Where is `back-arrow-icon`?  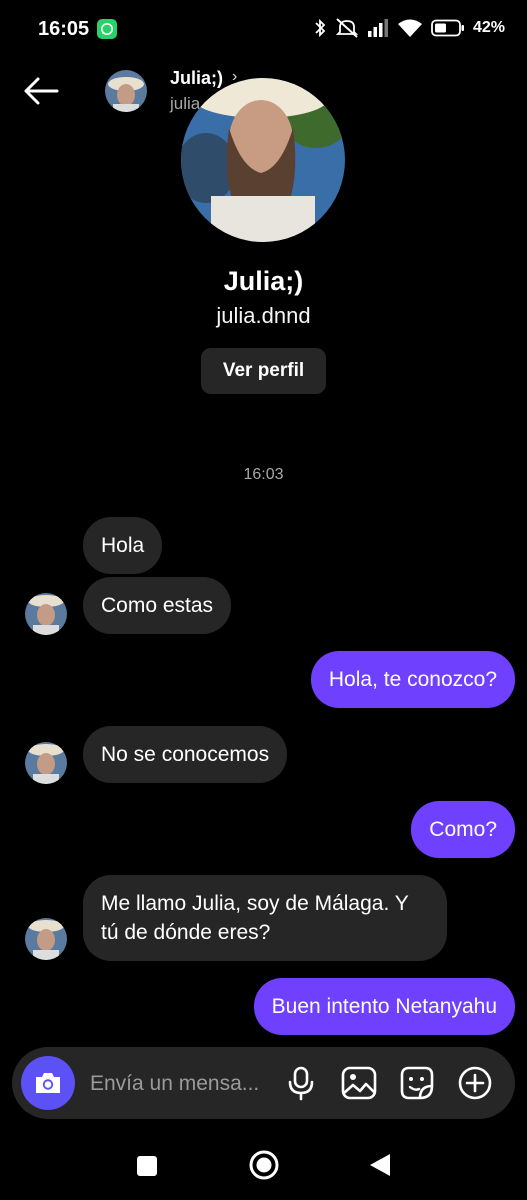
back-arrow-icon is located at coordinates (41, 91).